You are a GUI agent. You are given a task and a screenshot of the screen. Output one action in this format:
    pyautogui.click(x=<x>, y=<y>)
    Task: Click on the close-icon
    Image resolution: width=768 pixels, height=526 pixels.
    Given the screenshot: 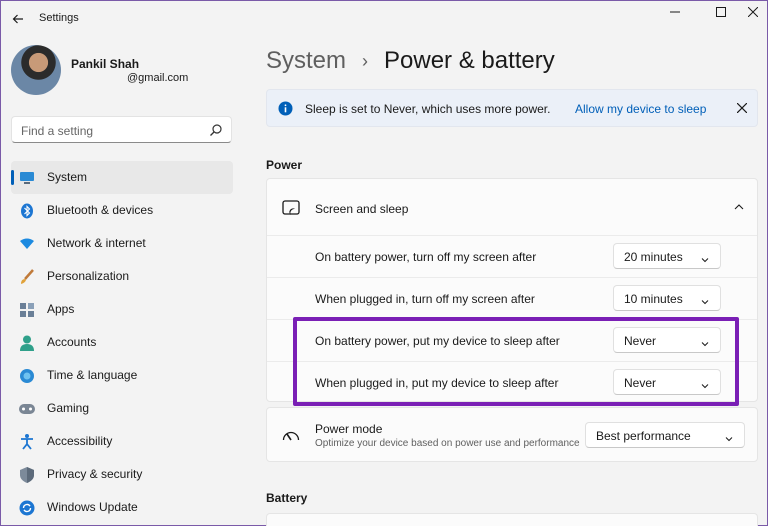 What is the action you would take?
    pyautogui.click(x=742, y=108)
    